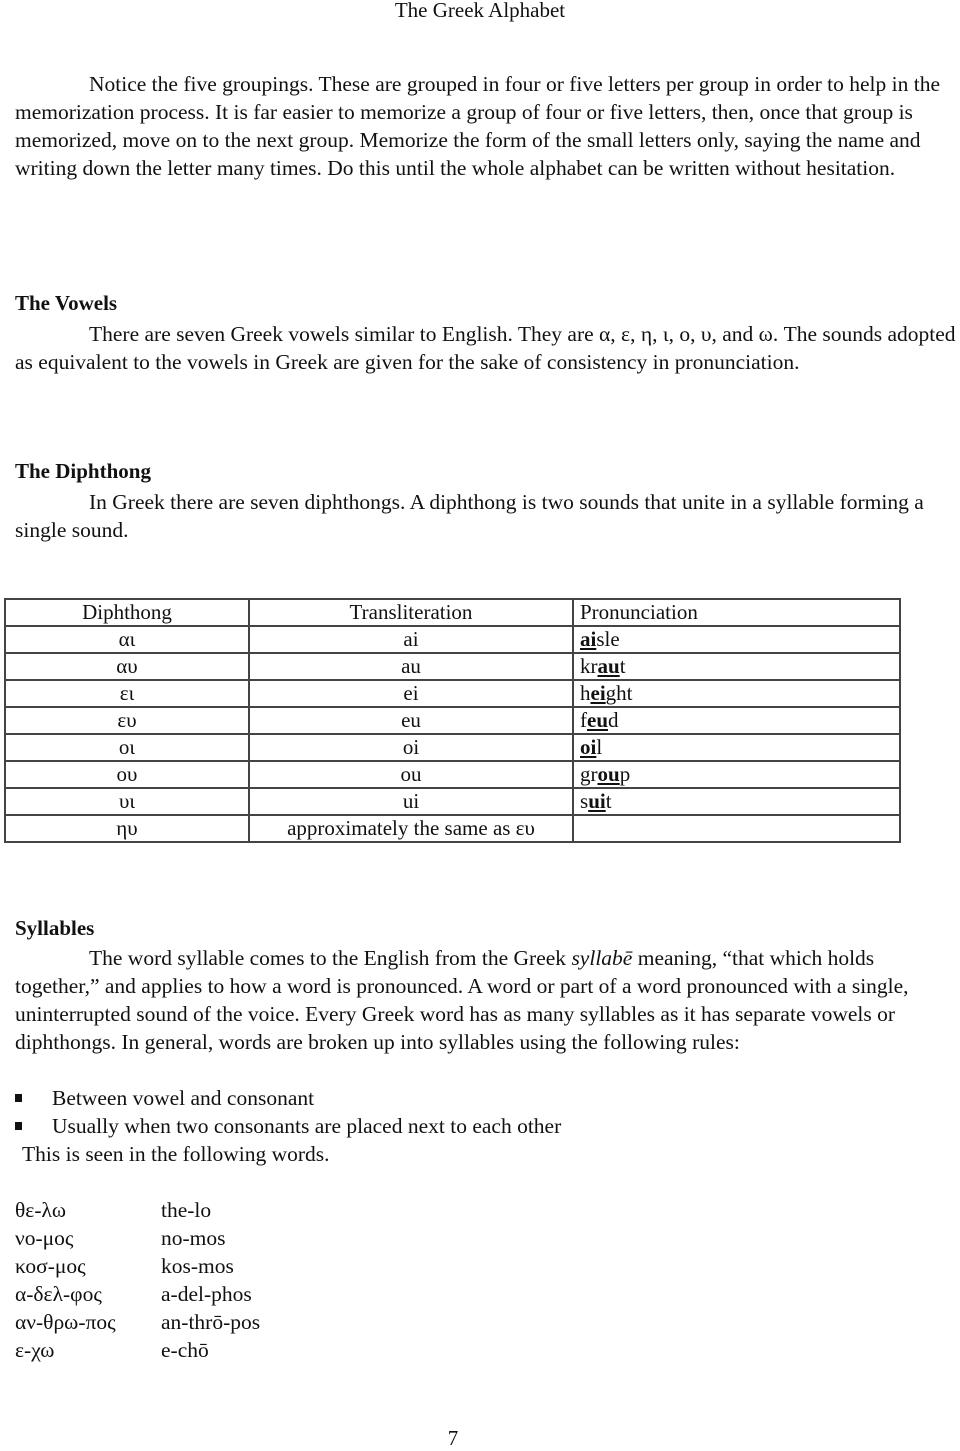  What do you see at coordinates (137, 1322) in the screenshot?
I see `word-row: αν-θρω-πος an-thrō-pos` at bounding box center [137, 1322].